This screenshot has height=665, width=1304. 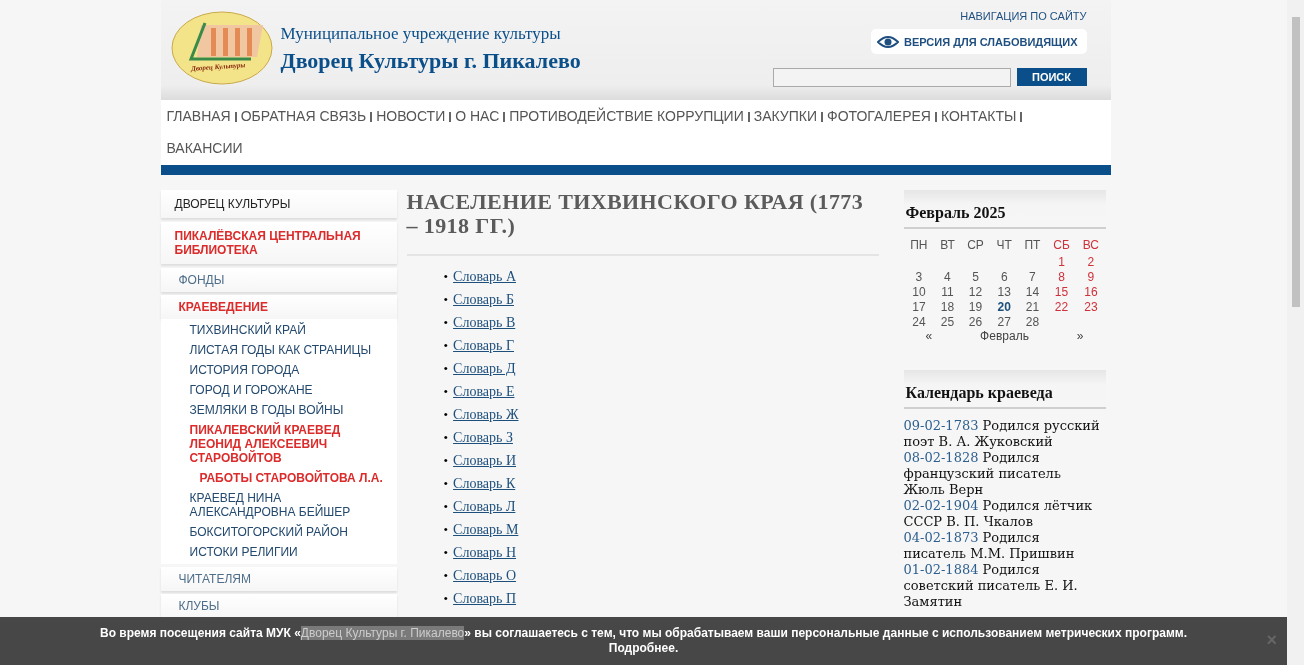 I want to click on sidebar-item: ФОНДЫ, so click(x=278, y=280).